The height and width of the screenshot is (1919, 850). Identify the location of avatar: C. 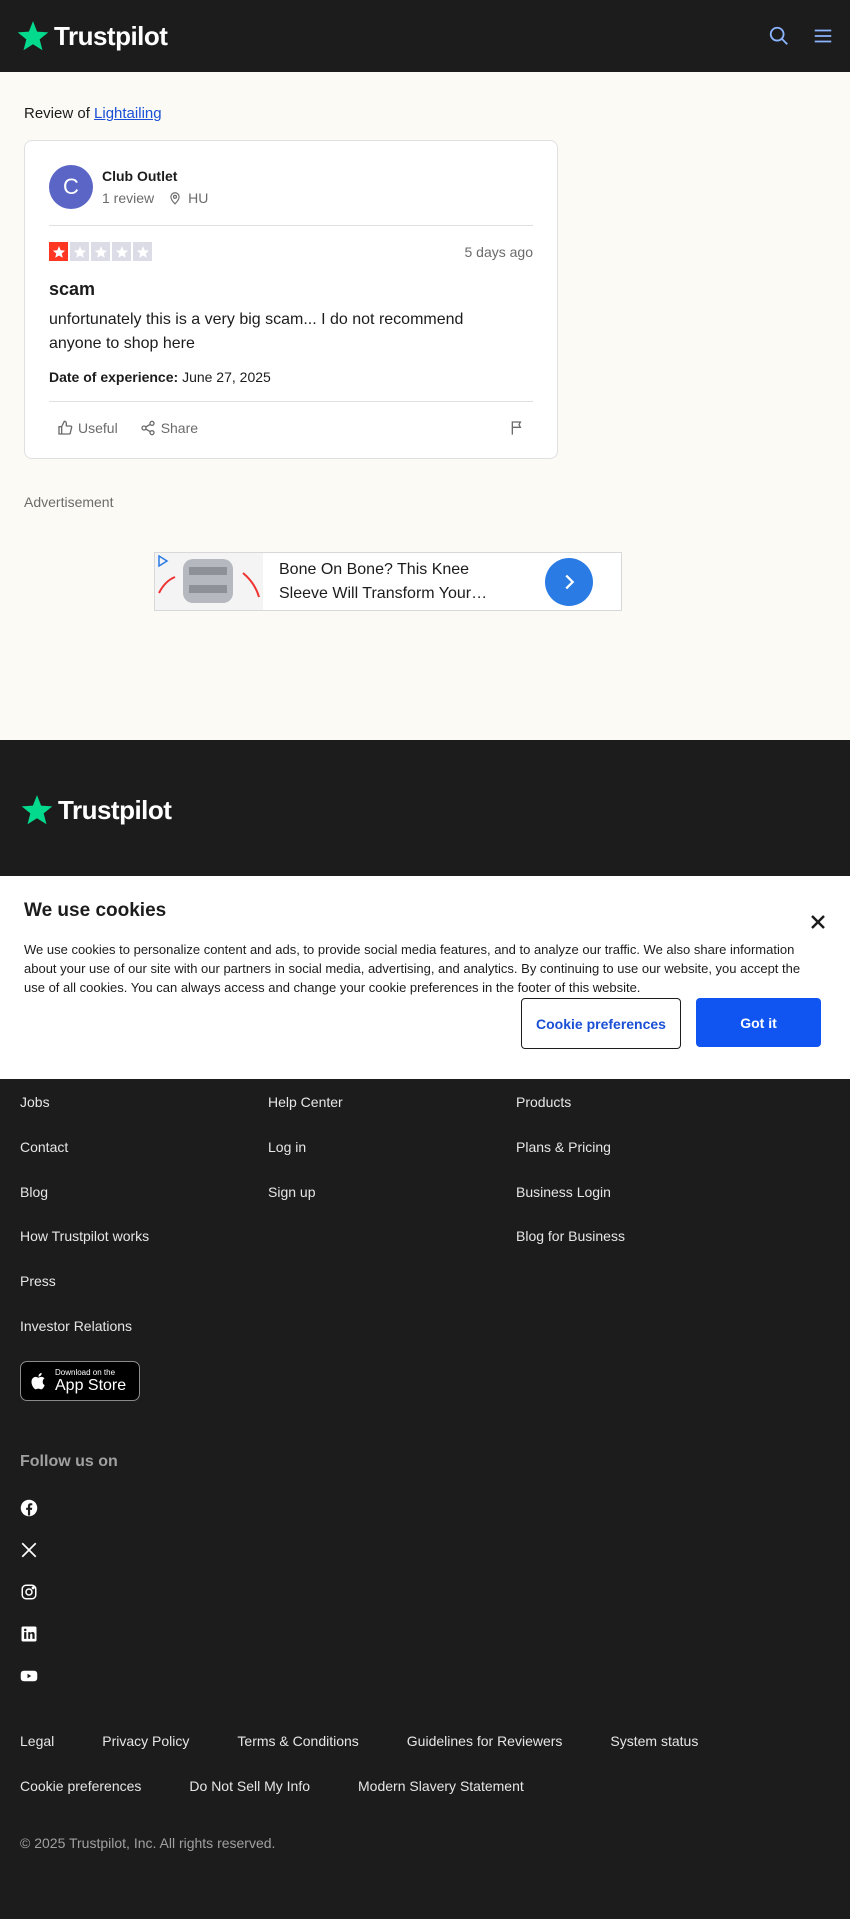
(71, 187).